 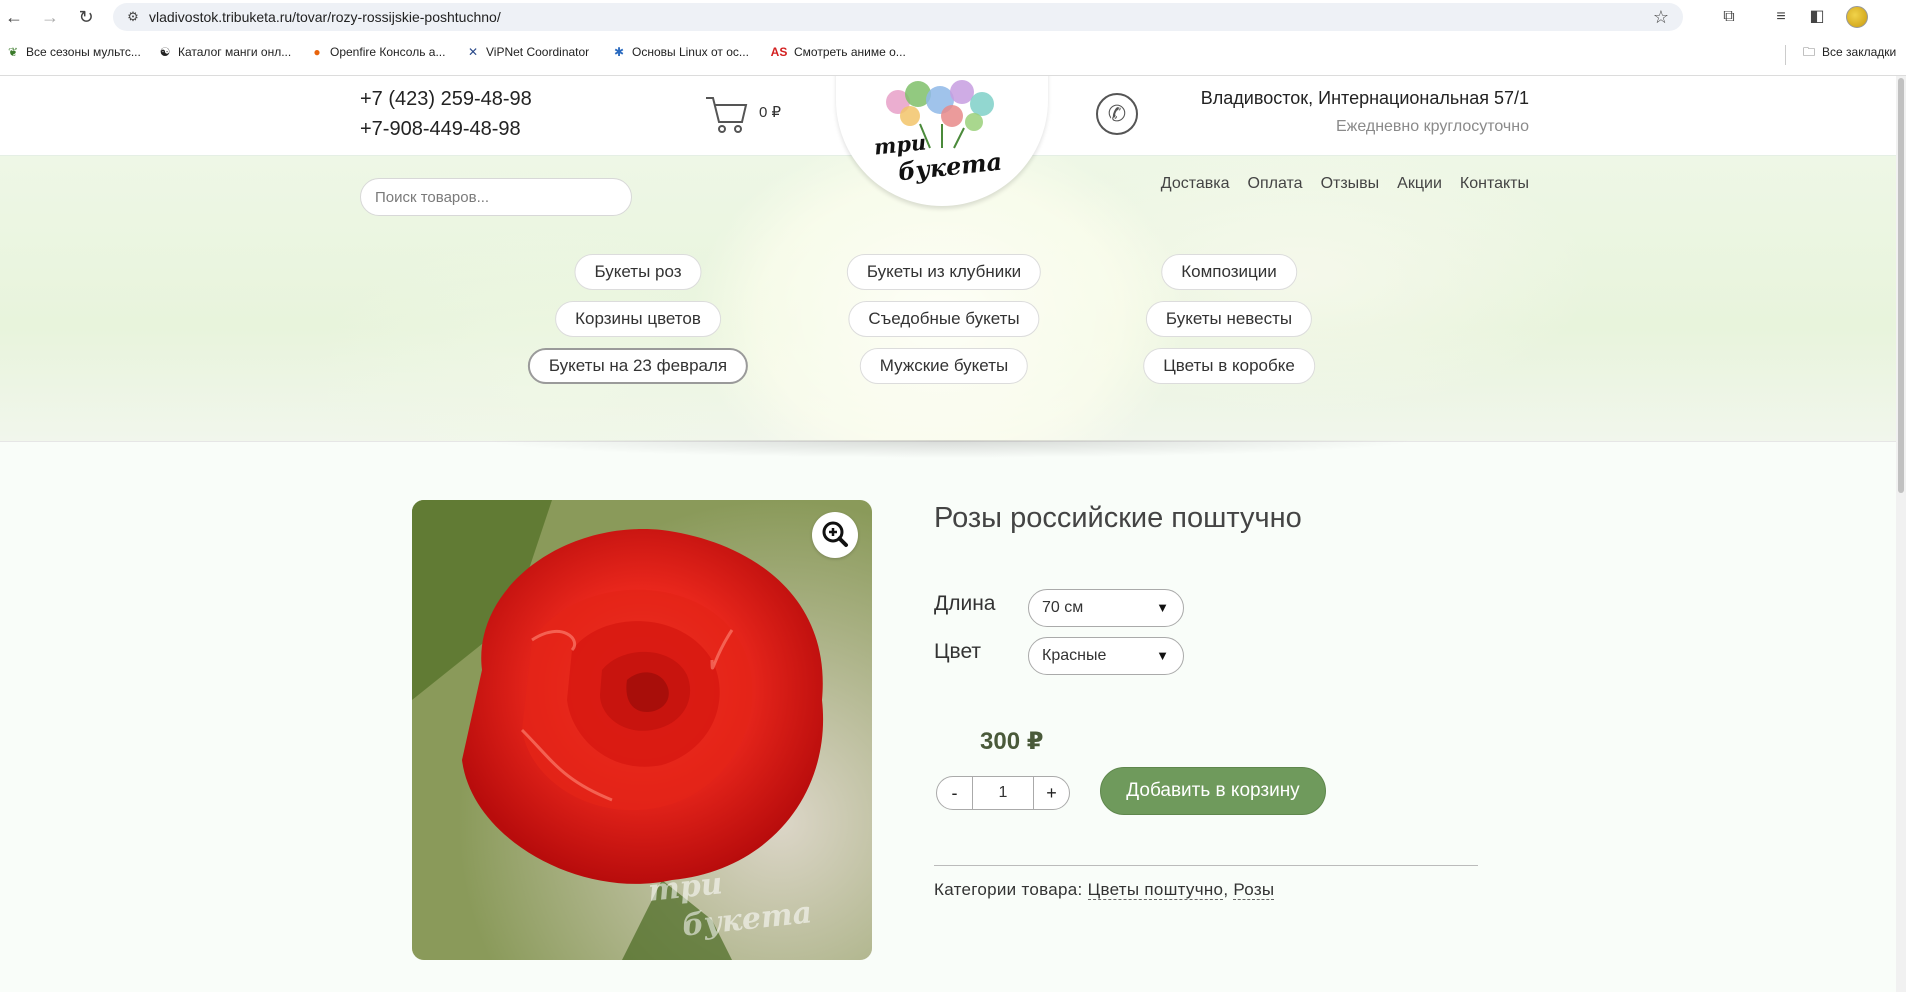 I want to click on back-icon: ←, so click(x=14, y=17).